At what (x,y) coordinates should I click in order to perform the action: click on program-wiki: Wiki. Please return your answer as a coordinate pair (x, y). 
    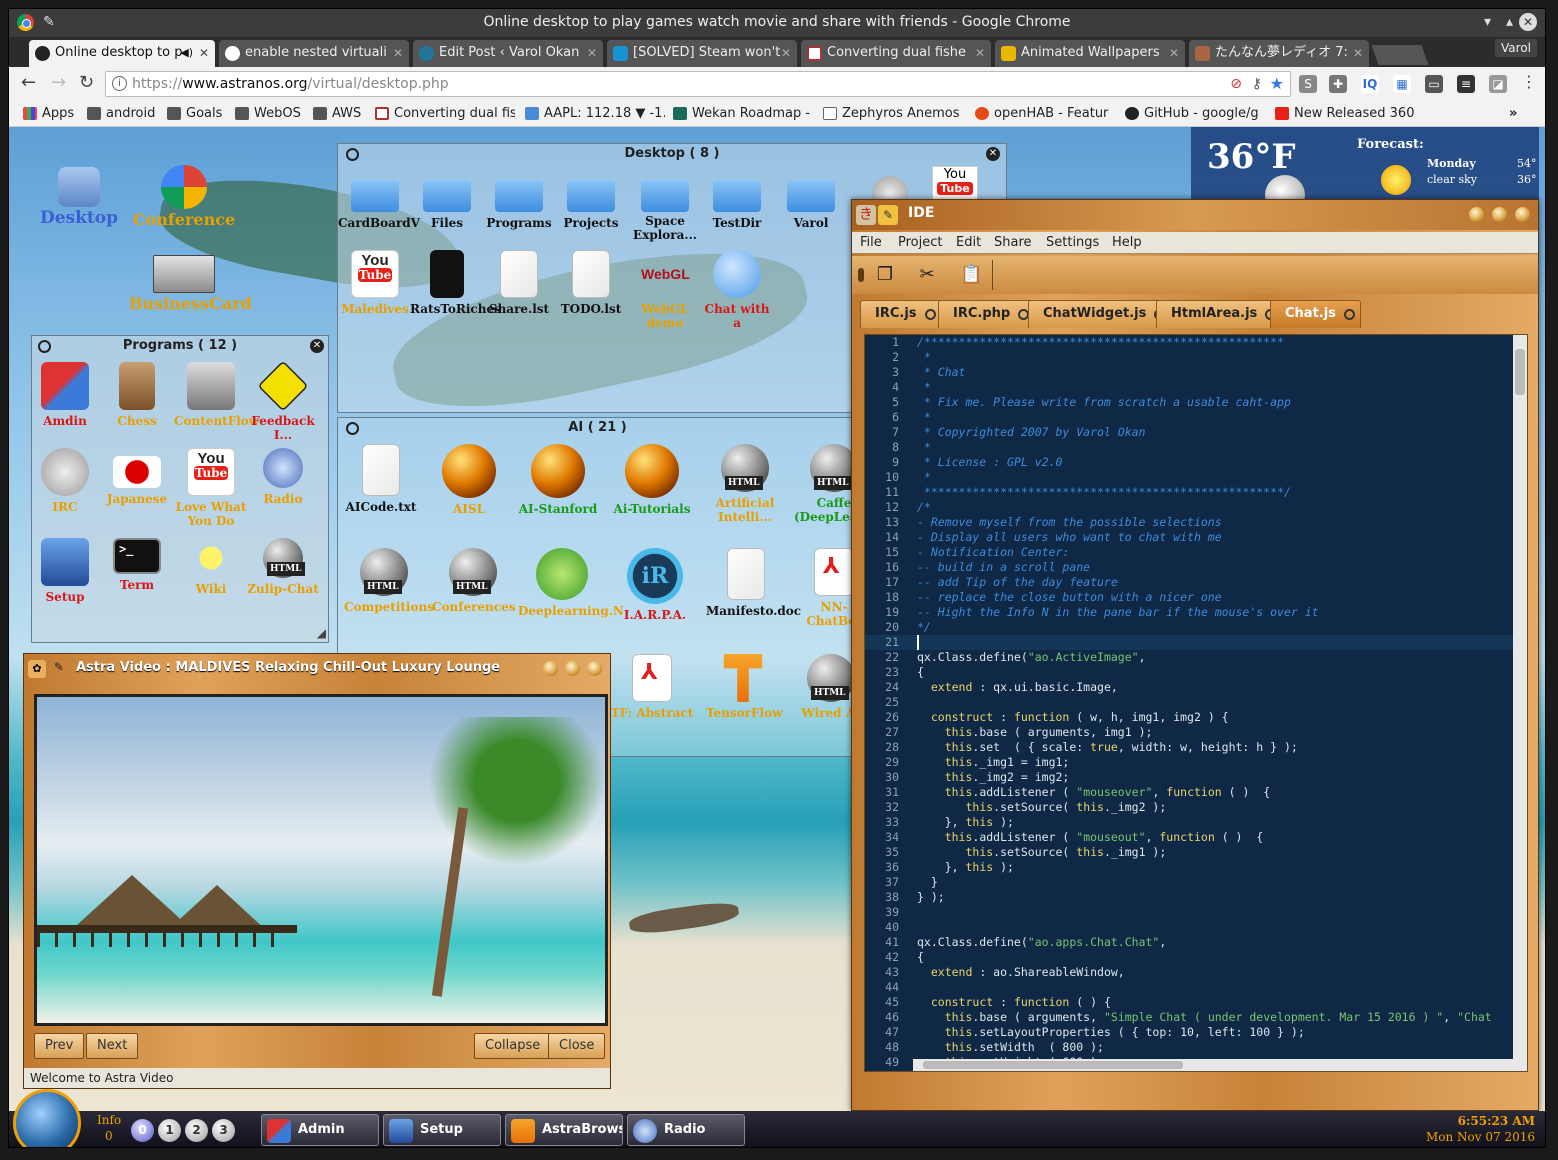
    Looking at the image, I should click on (211, 567).